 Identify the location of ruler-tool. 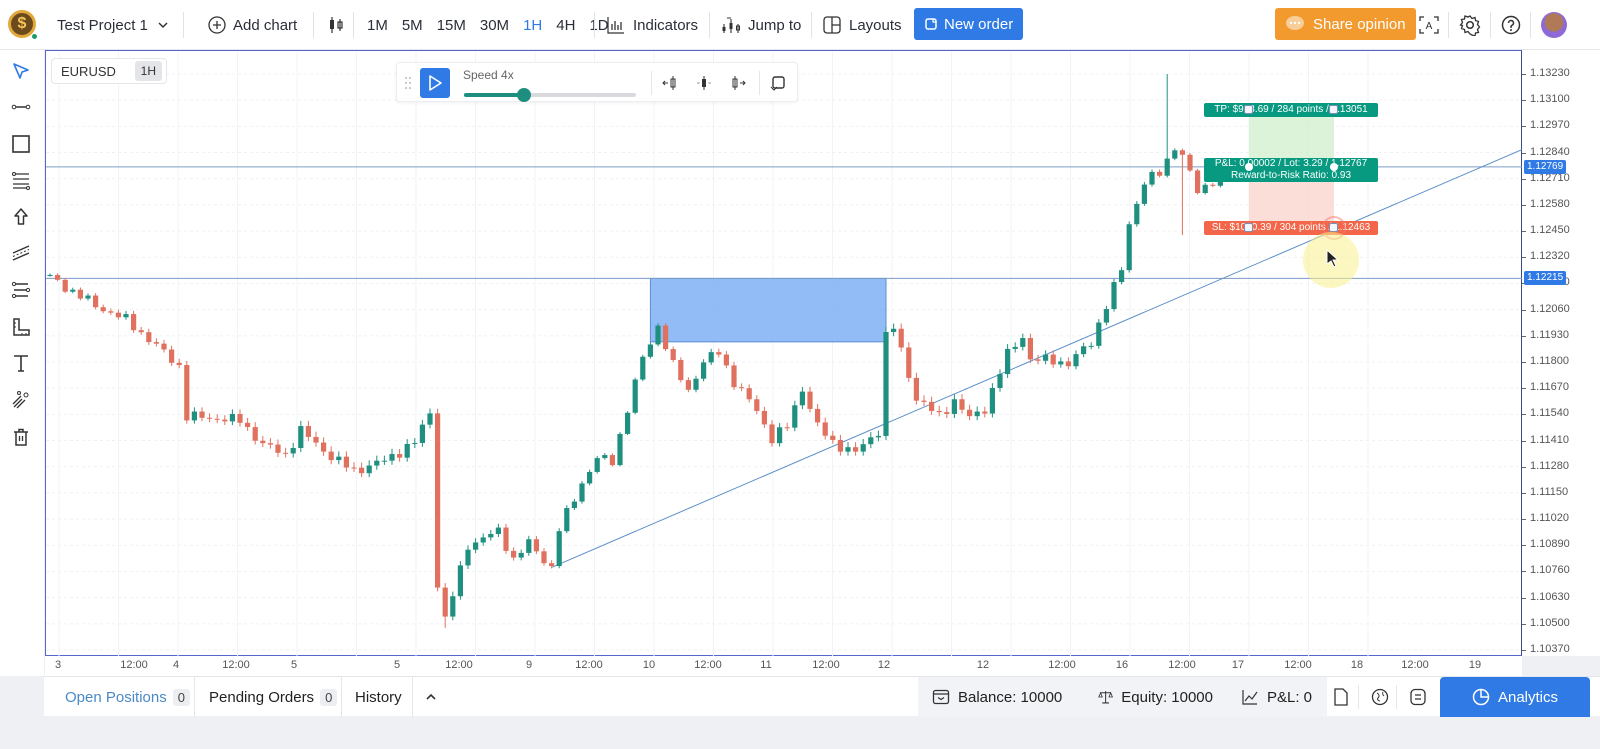
(21, 327).